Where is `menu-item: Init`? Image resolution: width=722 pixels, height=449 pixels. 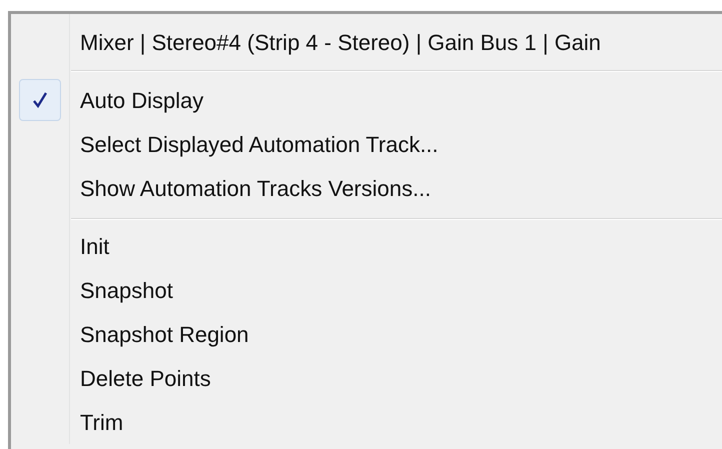
menu-item: Init is located at coordinates (95, 246).